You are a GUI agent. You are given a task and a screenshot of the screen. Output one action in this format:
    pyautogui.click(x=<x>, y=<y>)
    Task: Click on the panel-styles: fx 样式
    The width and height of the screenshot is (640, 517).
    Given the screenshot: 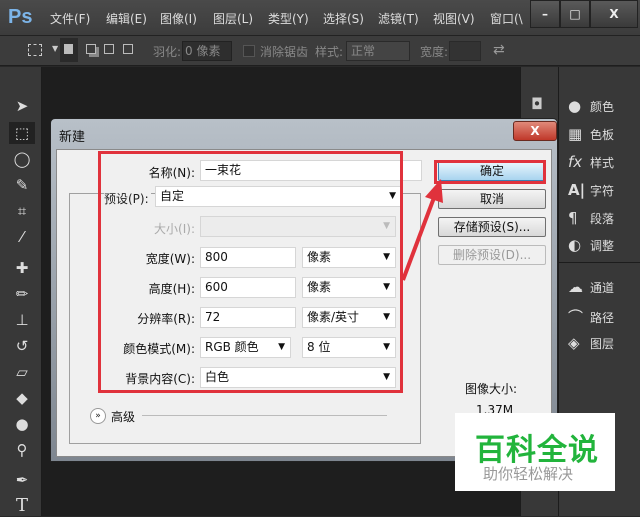 What is the action you would take?
    pyautogui.click(x=591, y=162)
    